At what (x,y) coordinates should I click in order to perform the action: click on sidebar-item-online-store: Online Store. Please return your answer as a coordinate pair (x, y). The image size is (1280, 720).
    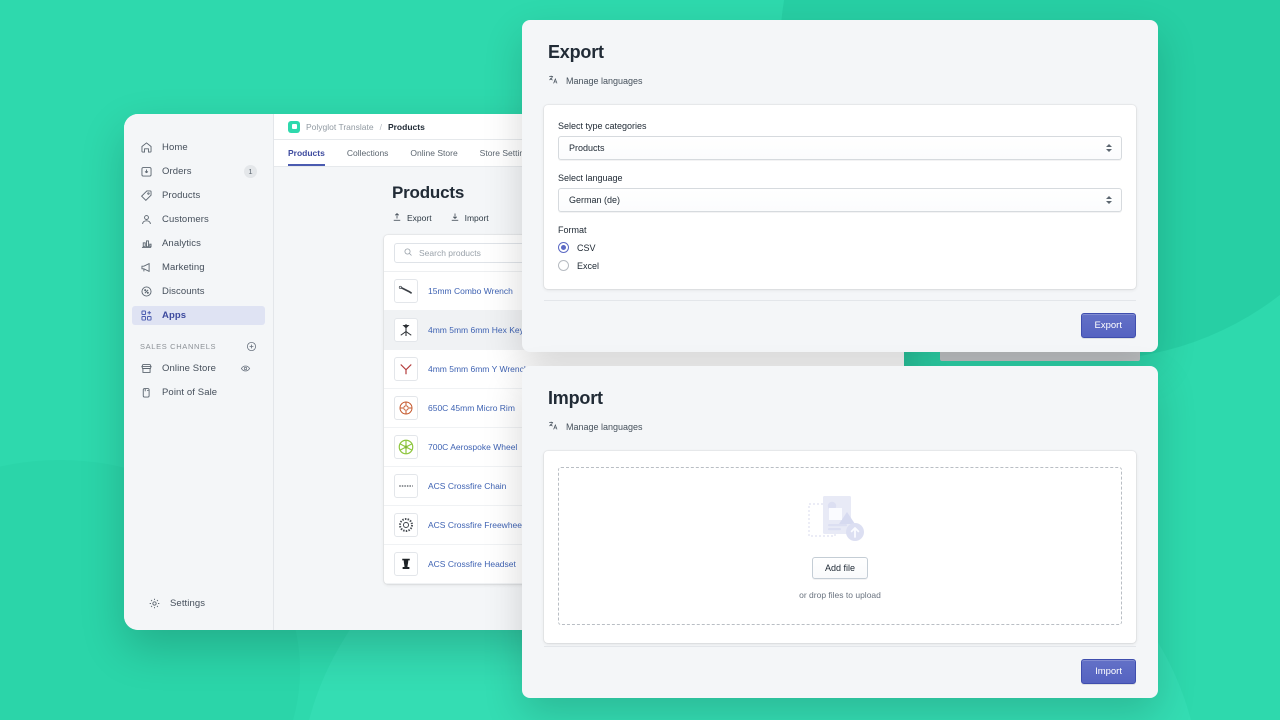
    Looking at the image, I should click on (198, 368).